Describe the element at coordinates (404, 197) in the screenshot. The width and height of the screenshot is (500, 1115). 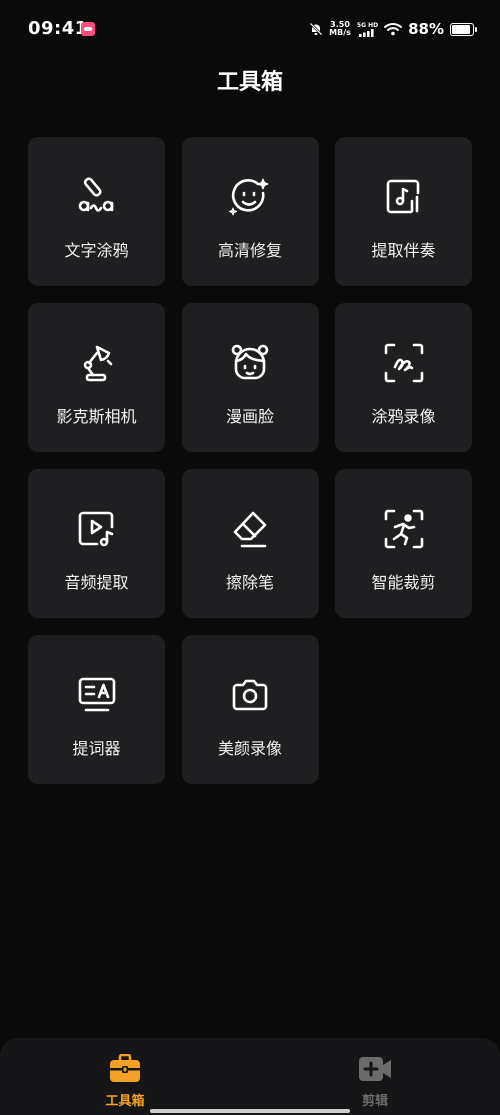
I see `extract-accompaniment-icon` at that location.